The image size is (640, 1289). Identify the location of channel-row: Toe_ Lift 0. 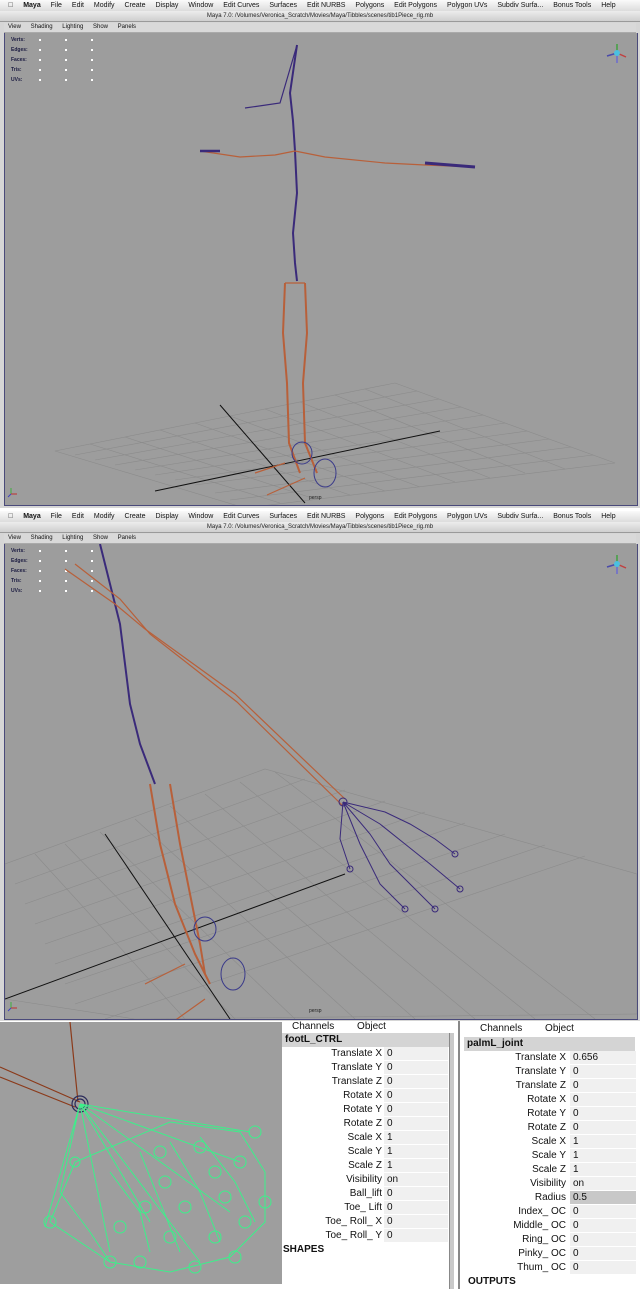
(368, 1208).